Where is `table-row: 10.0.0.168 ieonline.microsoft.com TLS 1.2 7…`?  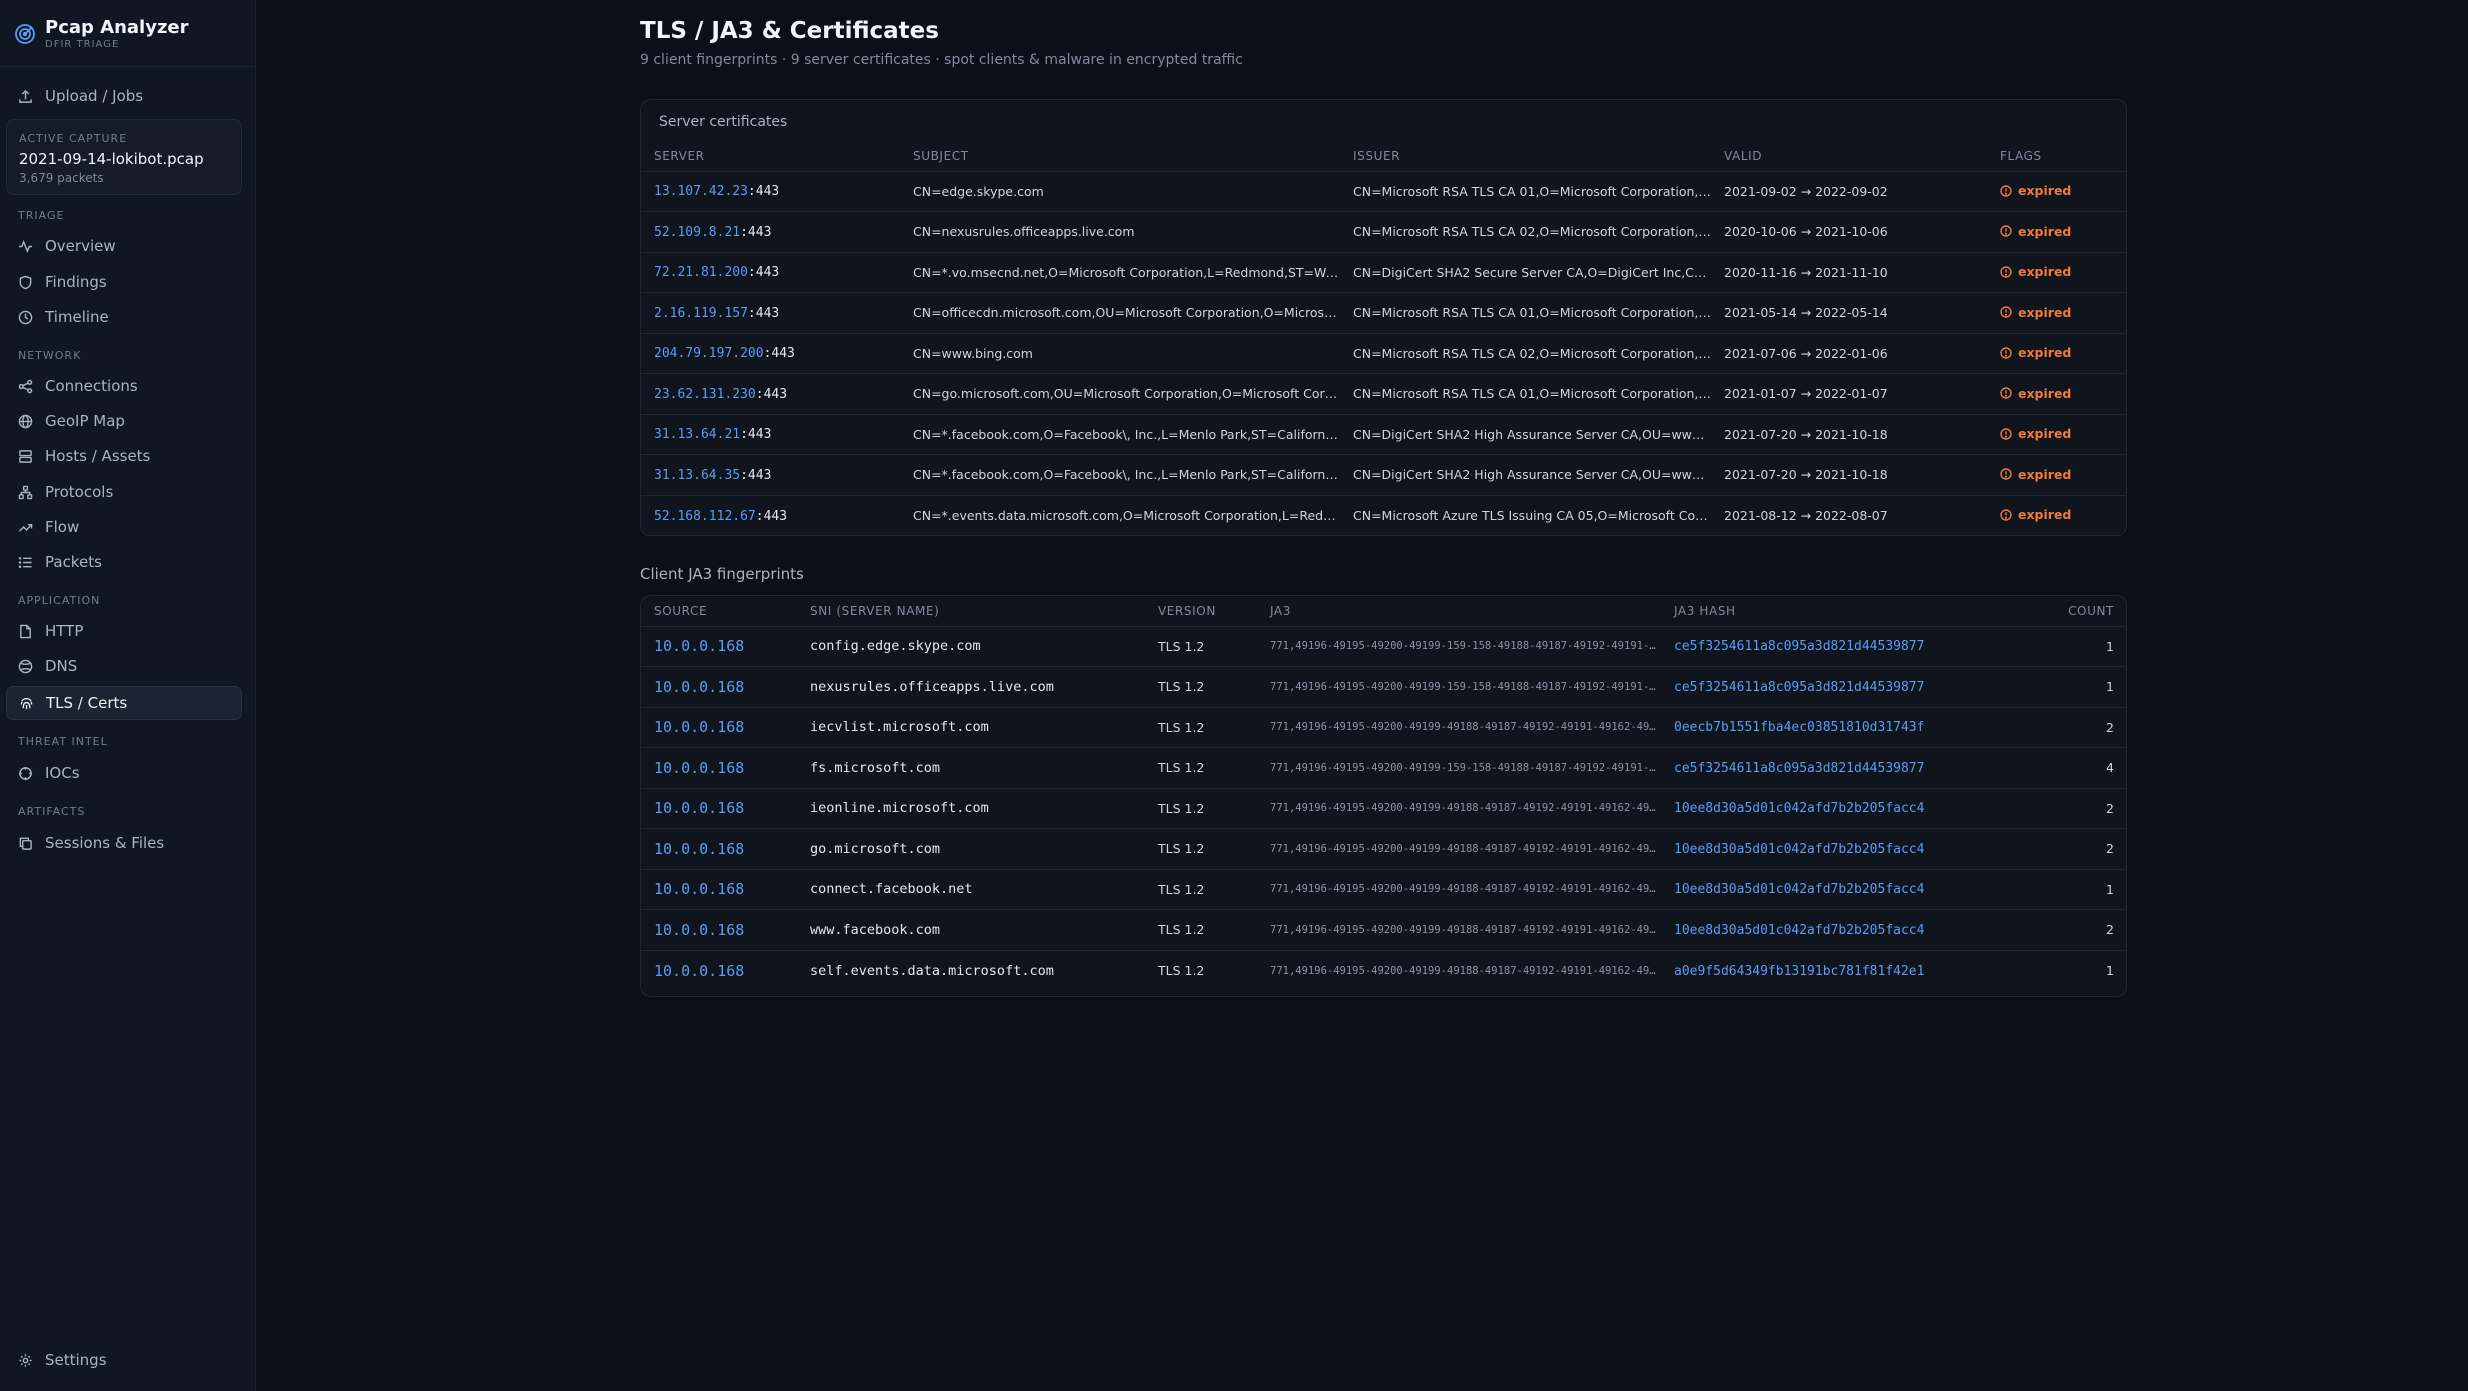 table-row: 10.0.0.168 ieonline.microsoft.com TLS 1.2 7… is located at coordinates (1383, 808).